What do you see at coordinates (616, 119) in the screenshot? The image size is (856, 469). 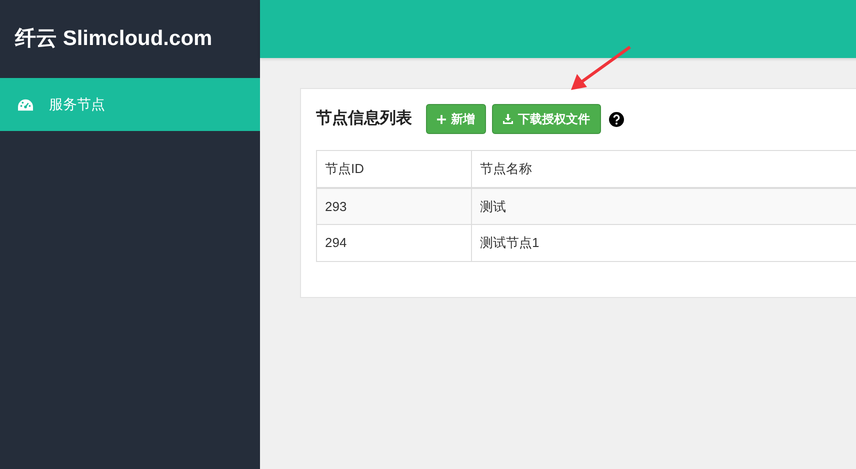 I see `help-icon` at bounding box center [616, 119].